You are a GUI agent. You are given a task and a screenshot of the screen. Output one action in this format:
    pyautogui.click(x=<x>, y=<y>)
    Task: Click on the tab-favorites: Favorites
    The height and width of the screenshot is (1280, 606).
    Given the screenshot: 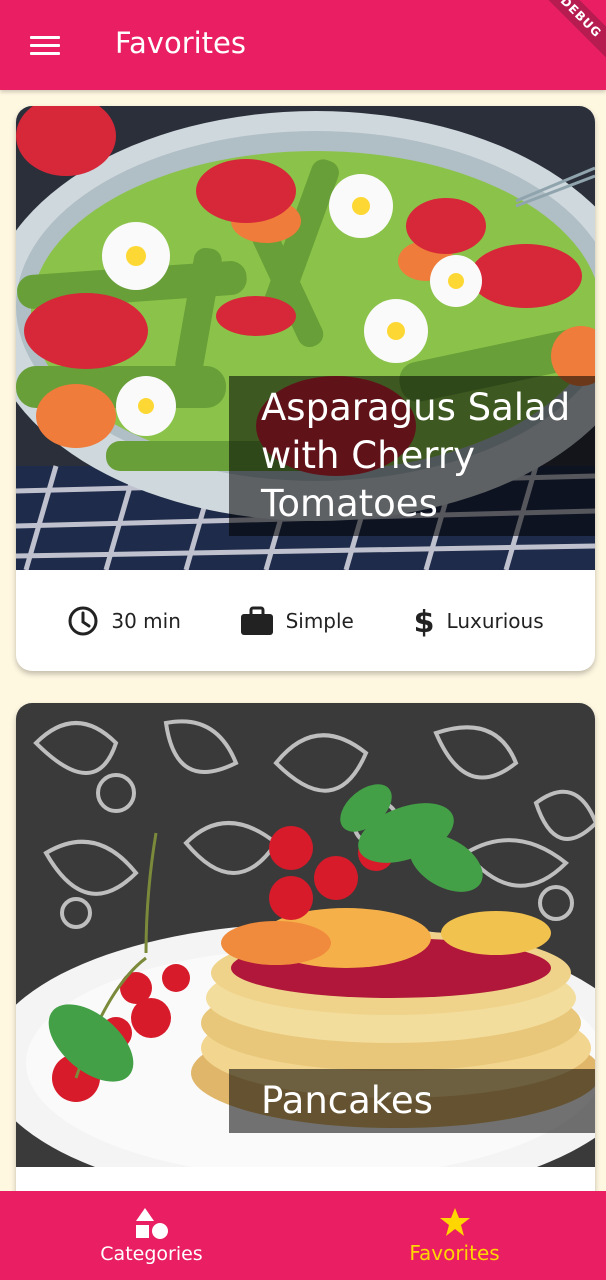 What is the action you would take?
    pyautogui.click(x=454, y=1235)
    